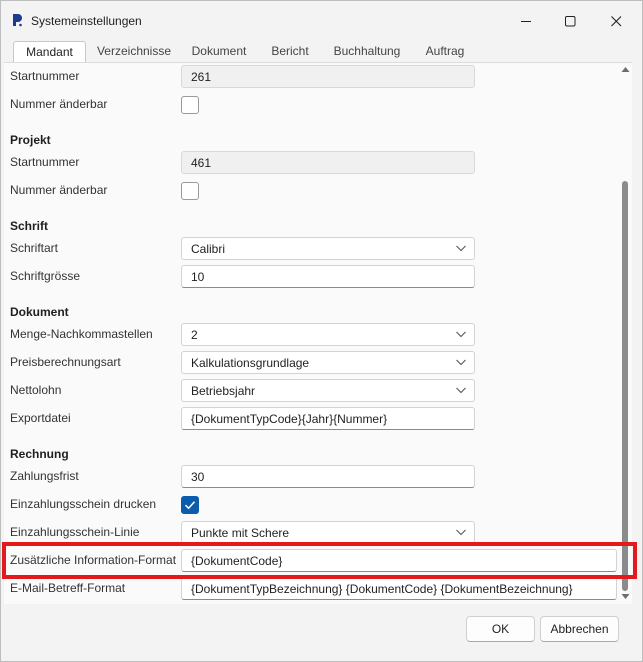 This screenshot has height=662, width=643. Describe the element at coordinates (194, 335) in the screenshot. I see `nachkommastellen-value: 2` at that location.